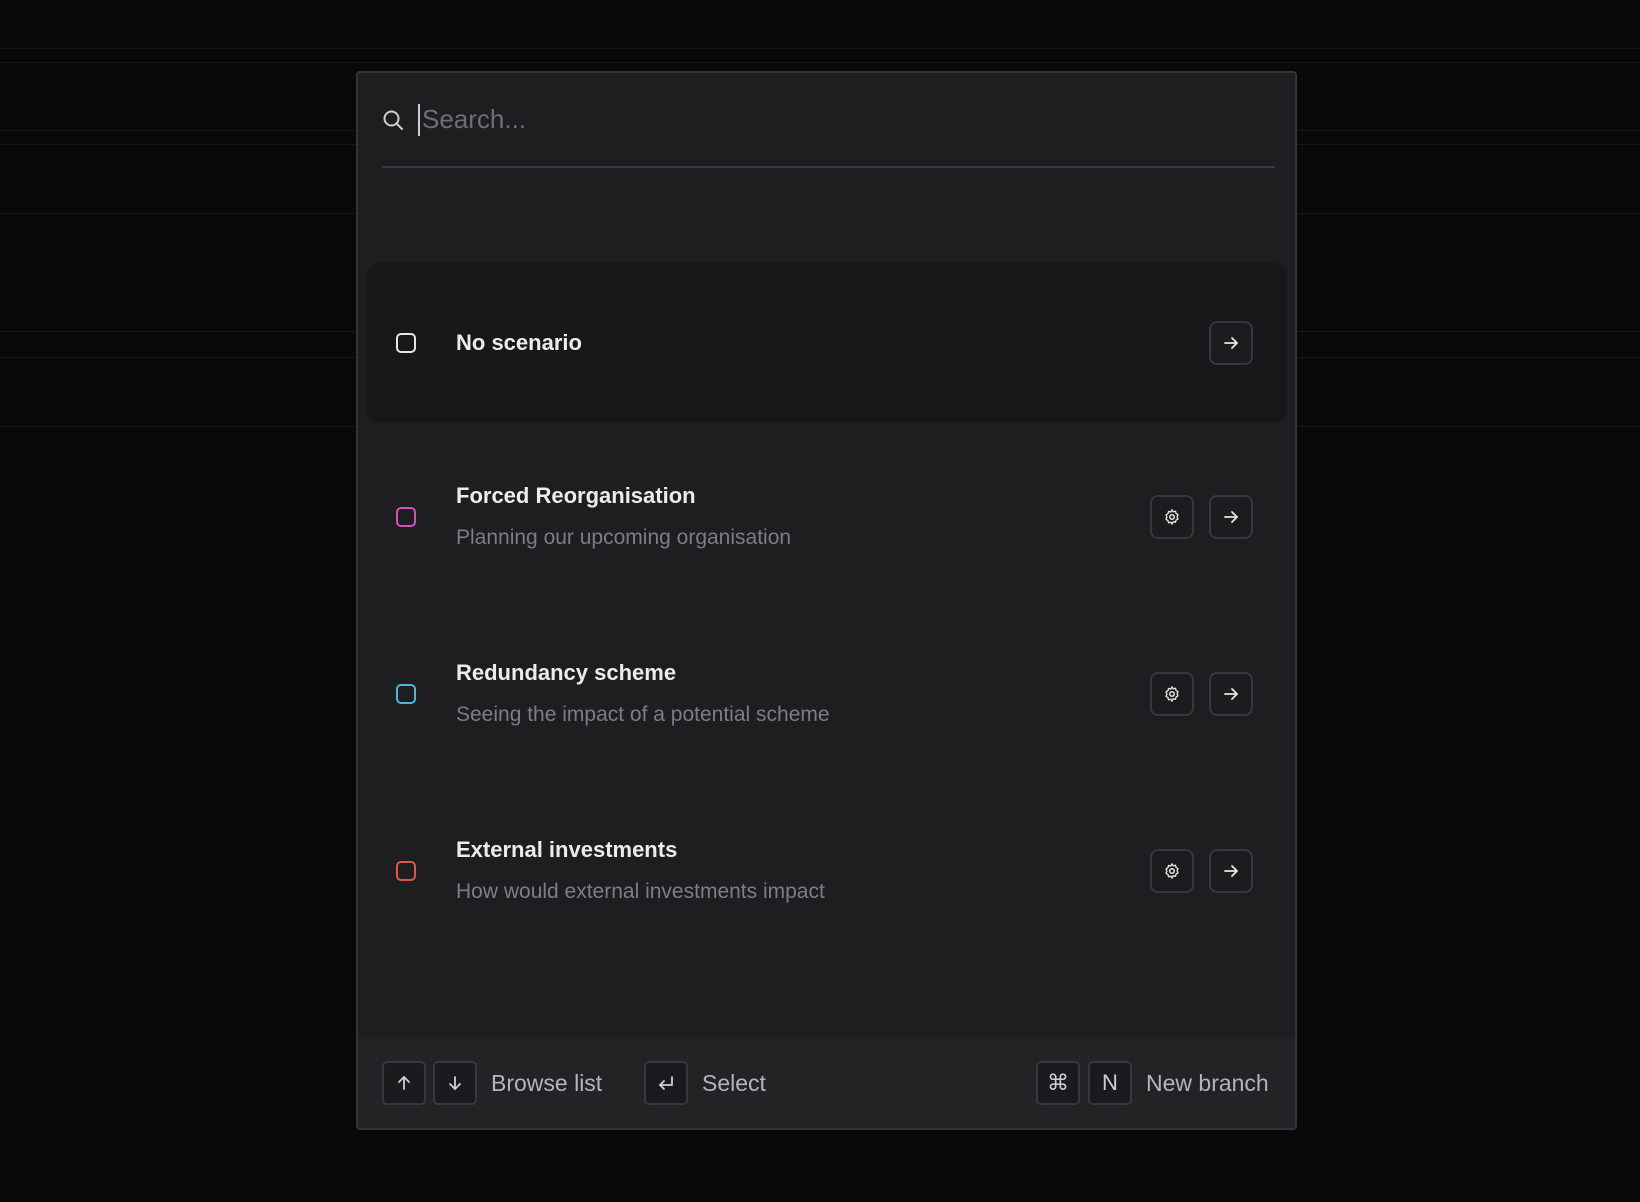 The height and width of the screenshot is (1202, 1640). What do you see at coordinates (640, 891) in the screenshot?
I see `scenario-description: How would external investments impact` at bounding box center [640, 891].